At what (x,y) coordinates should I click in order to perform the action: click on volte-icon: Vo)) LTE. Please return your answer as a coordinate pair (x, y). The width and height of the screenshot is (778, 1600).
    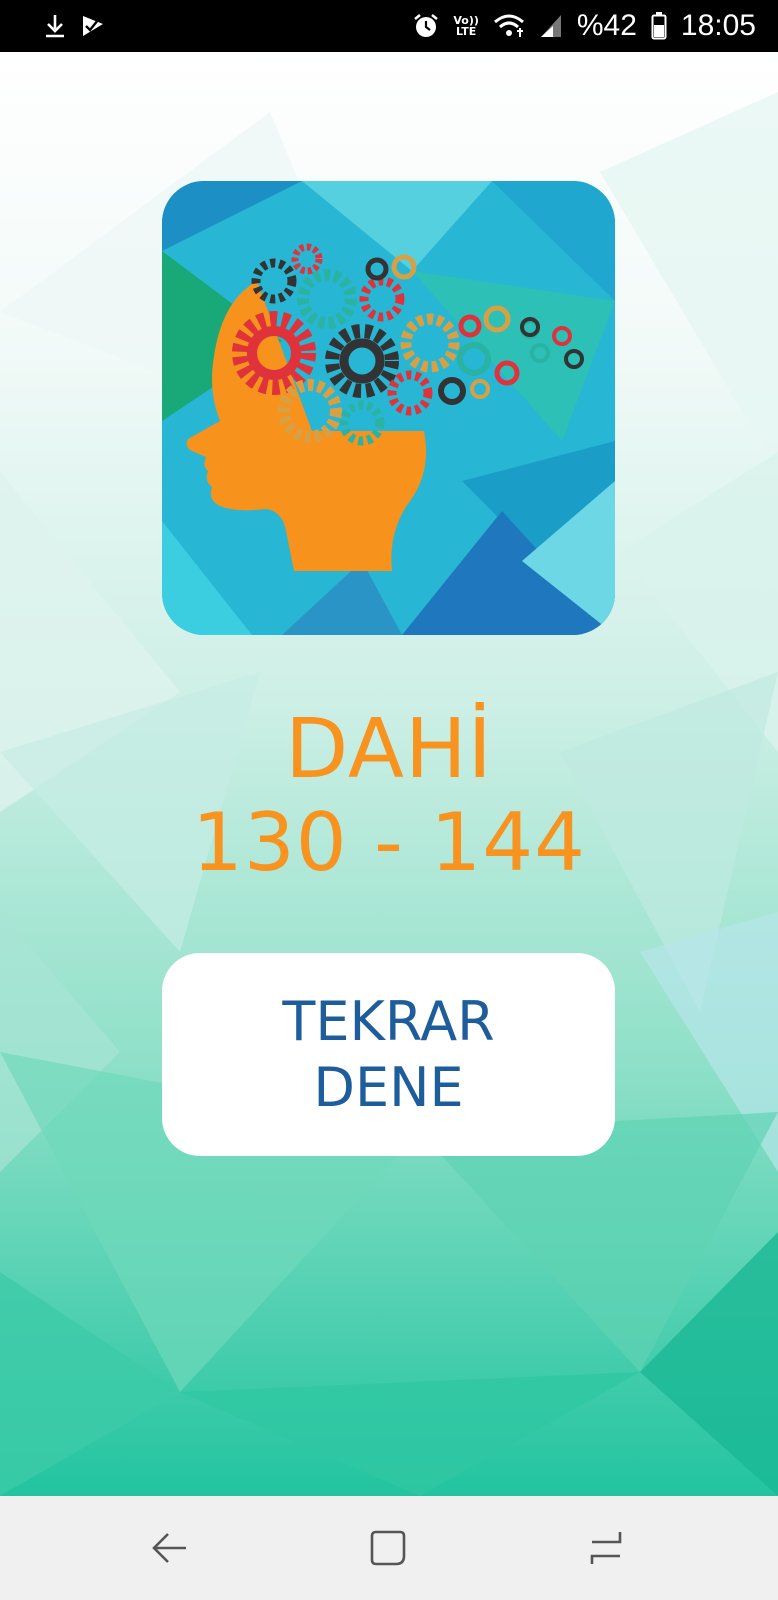
    Looking at the image, I should click on (466, 26).